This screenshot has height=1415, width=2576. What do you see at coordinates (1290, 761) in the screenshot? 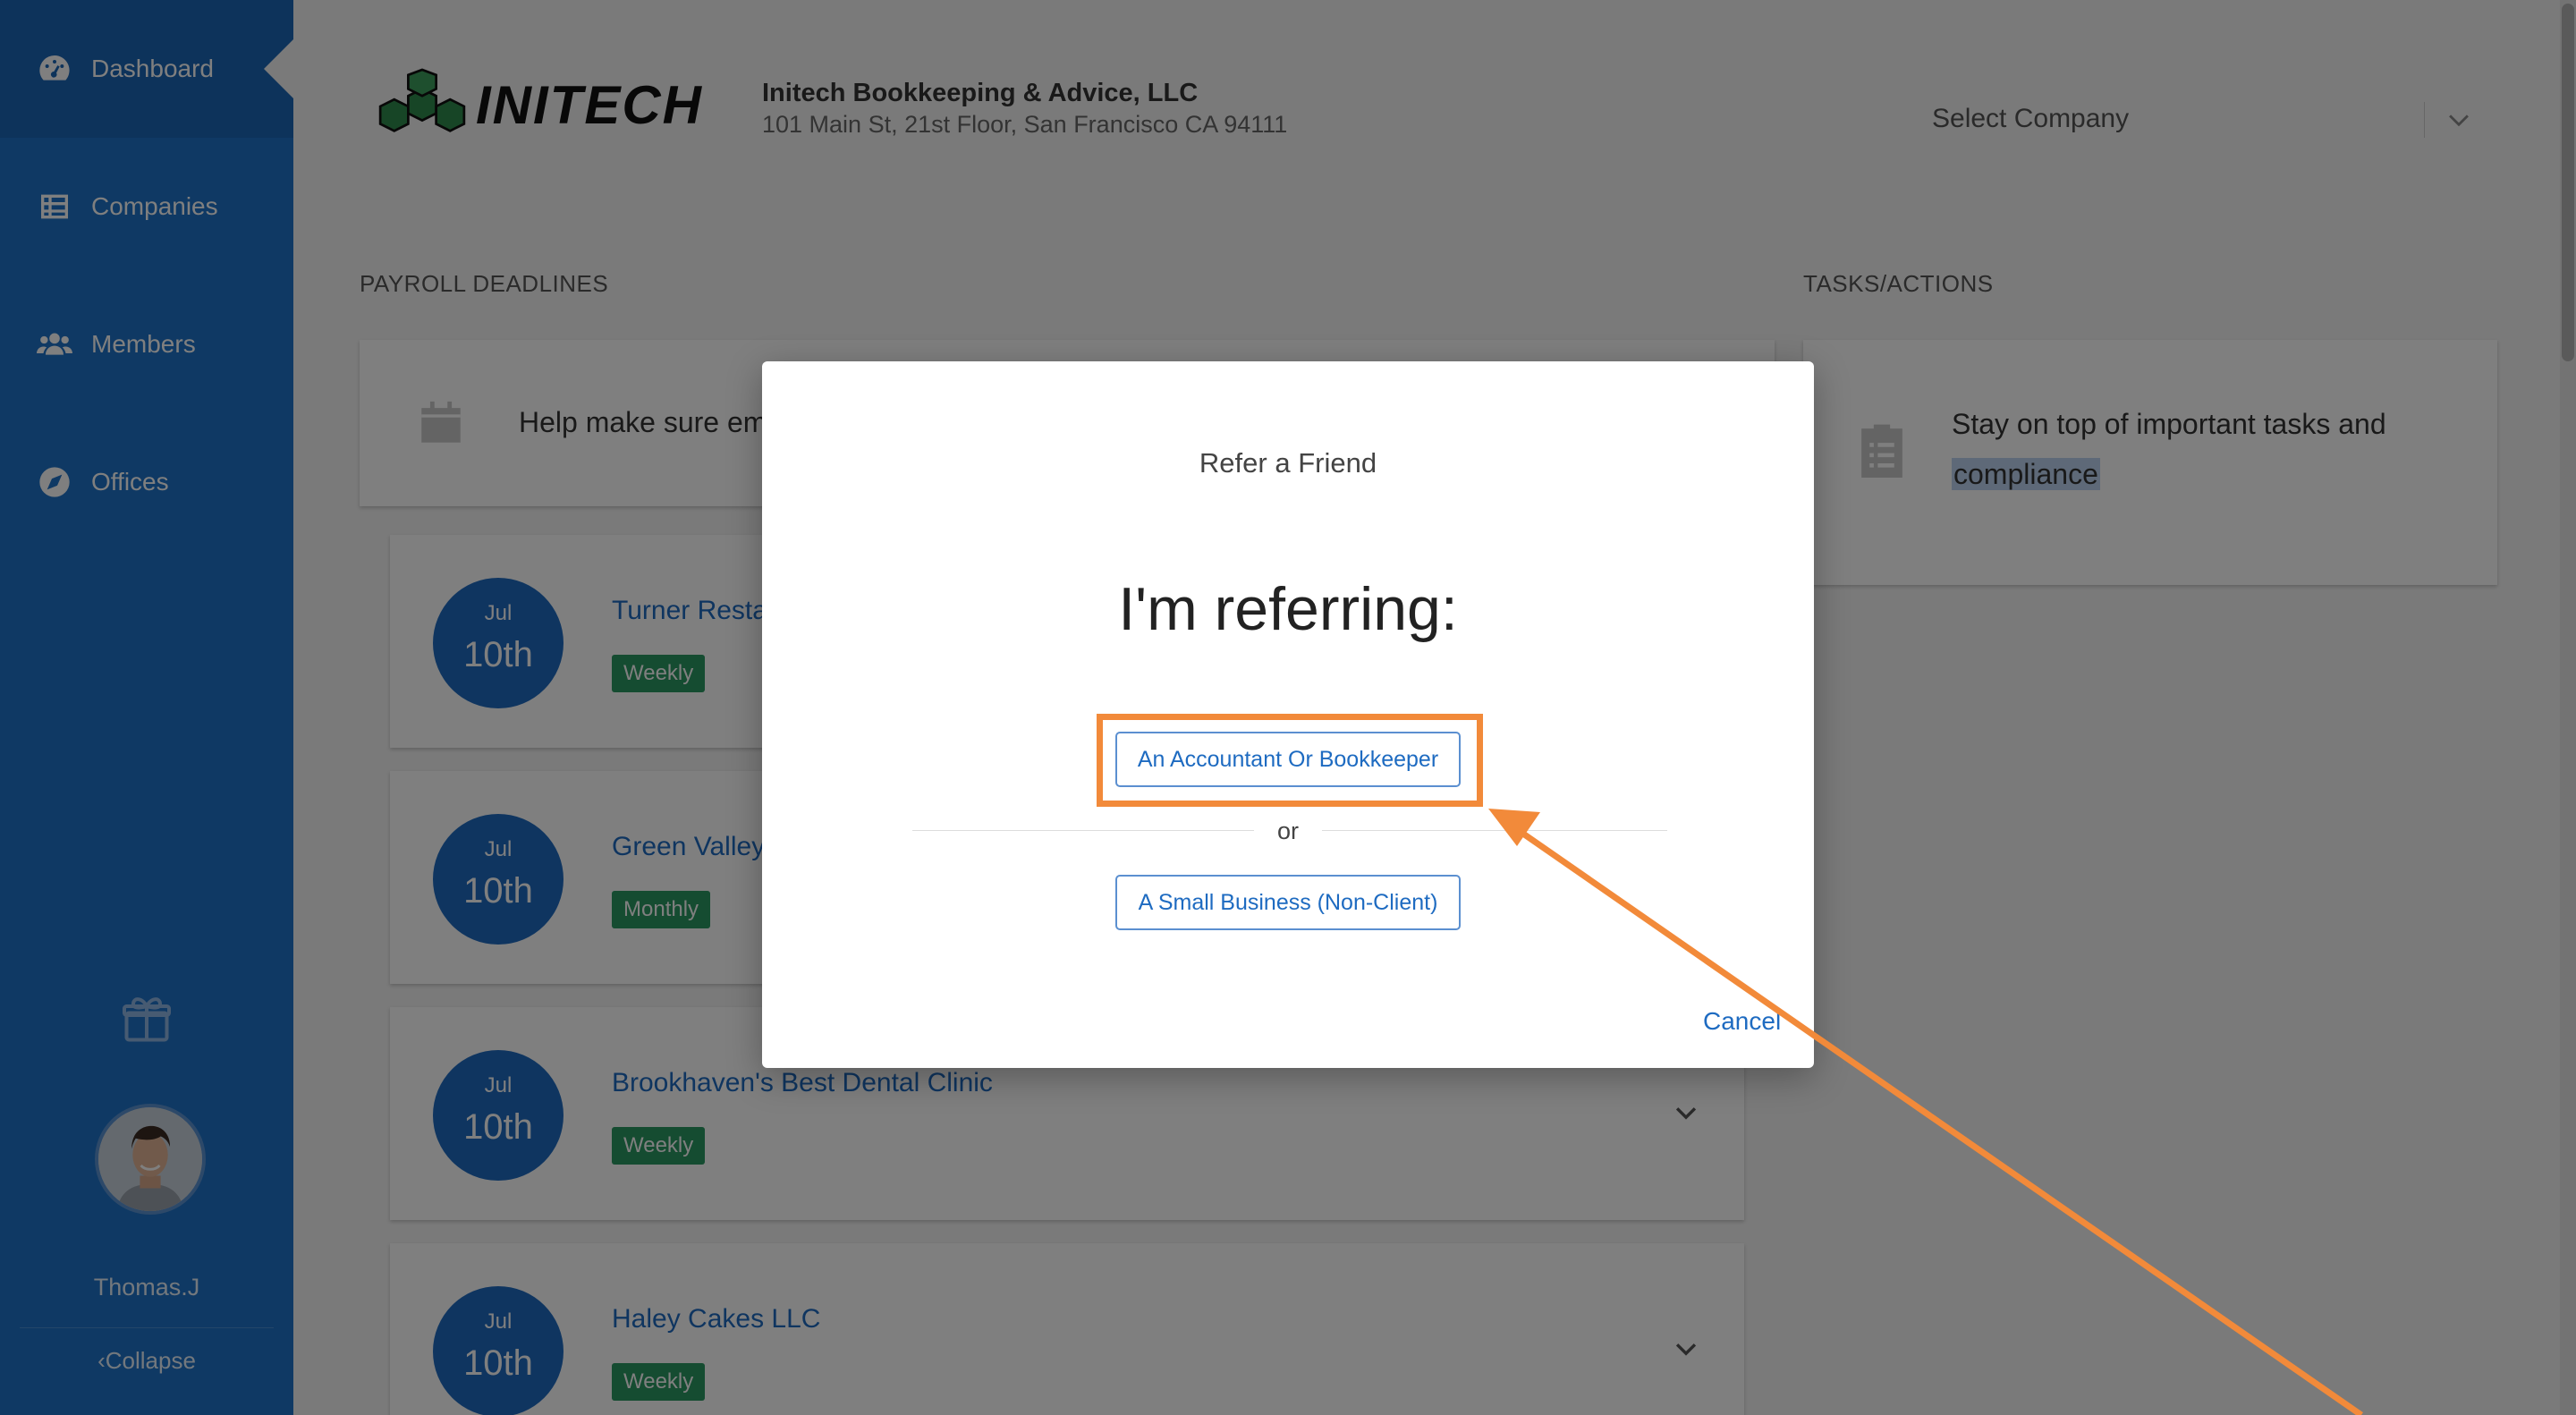
I see `annotation-highlight-box` at bounding box center [1290, 761].